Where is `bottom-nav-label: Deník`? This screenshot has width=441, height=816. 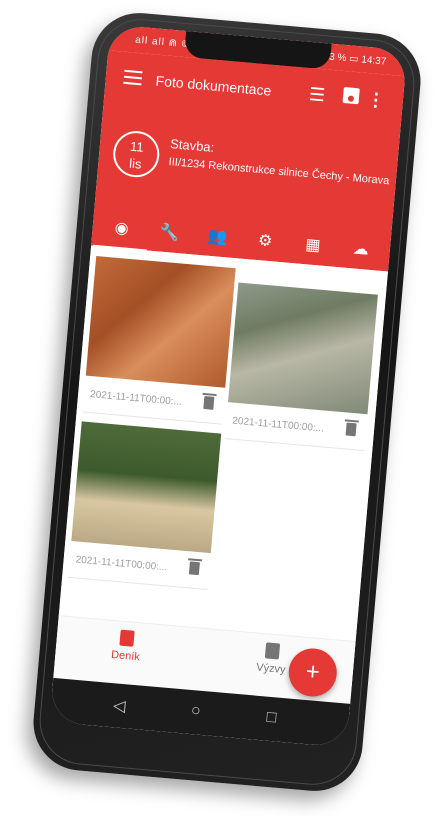 bottom-nav-label: Deník is located at coordinates (125, 656).